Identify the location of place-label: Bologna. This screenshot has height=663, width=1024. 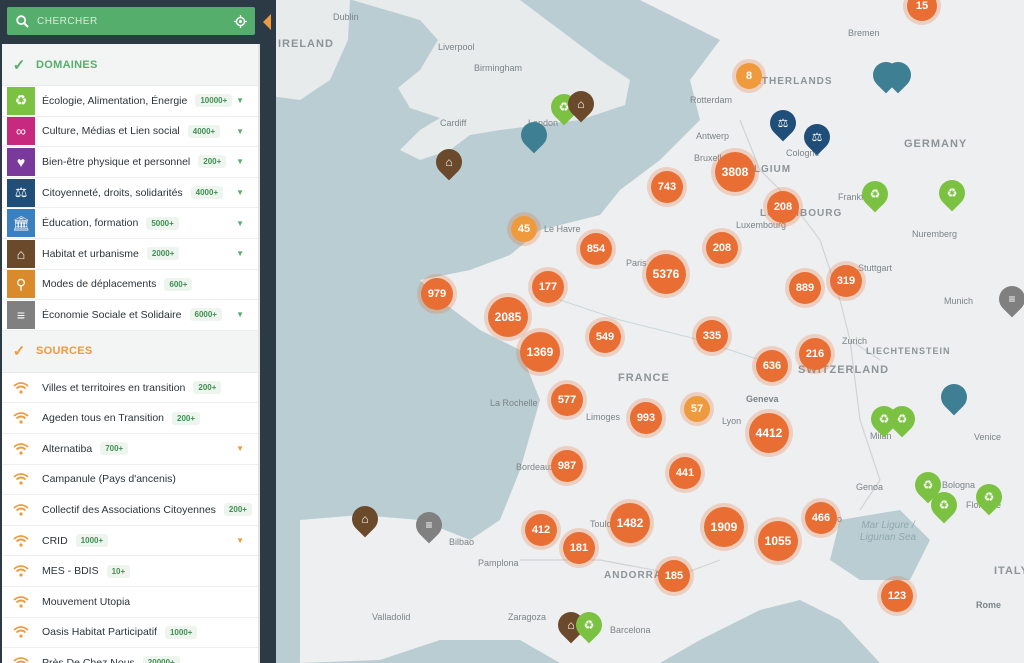
(959, 485).